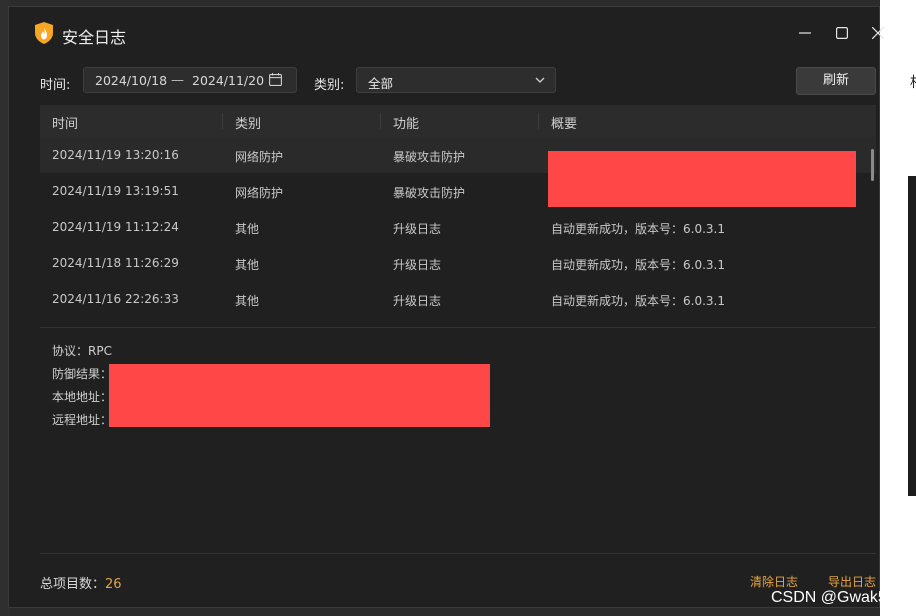 The height and width of the screenshot is (616, 916). What do you see at coordinates (446, 32) in the screenshot?
I see `title-bar: 安全日志` at bounding box center [446, 32].